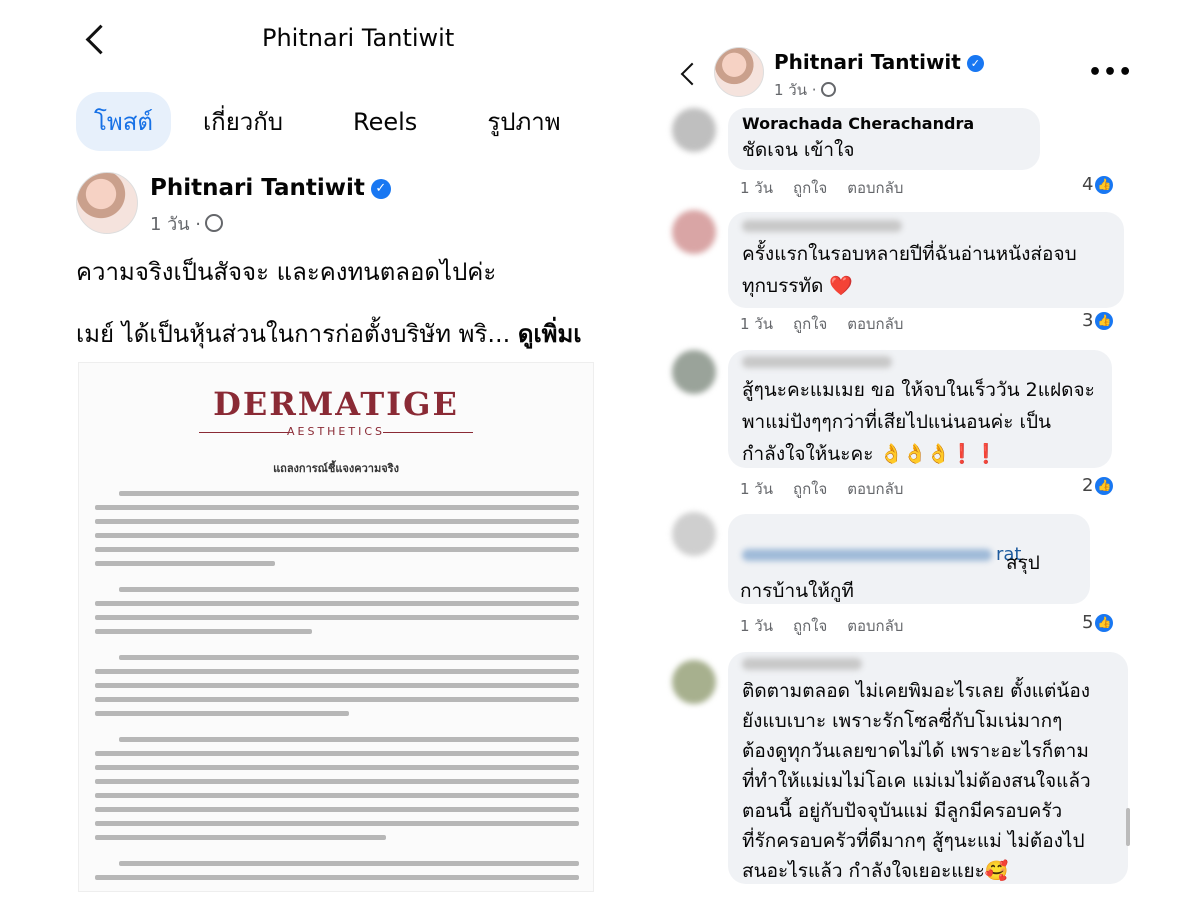  I want to click on see-more-link: ดูเพิ่มเ, so click(550, 334).